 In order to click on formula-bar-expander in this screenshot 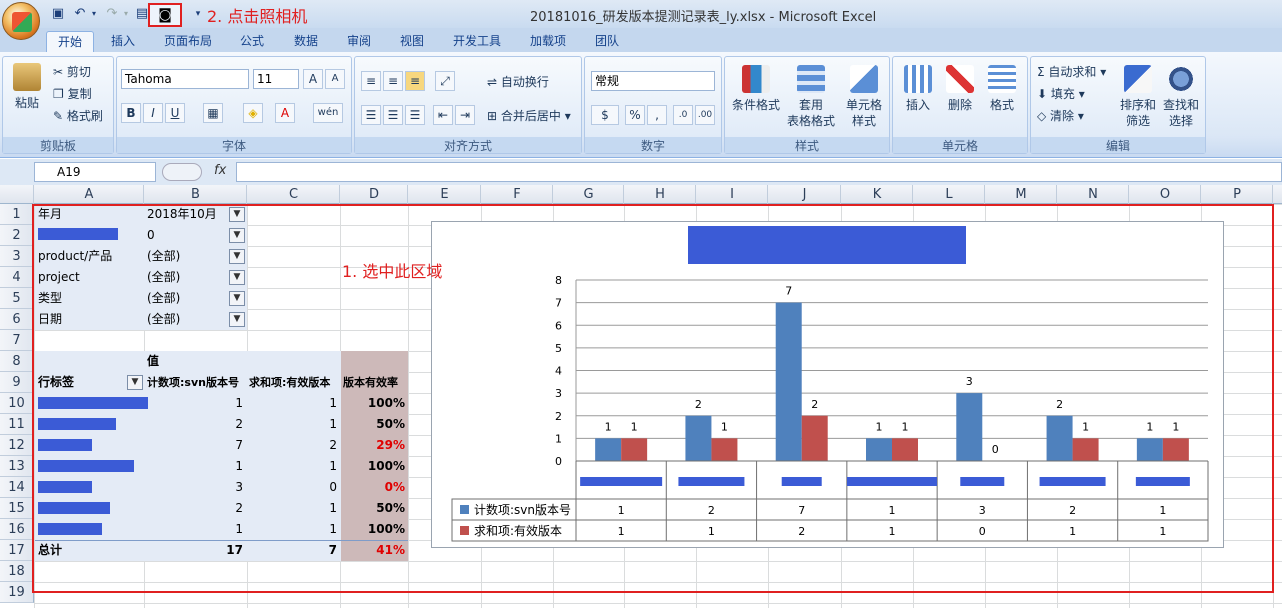, I will do `click(182, 172)`.